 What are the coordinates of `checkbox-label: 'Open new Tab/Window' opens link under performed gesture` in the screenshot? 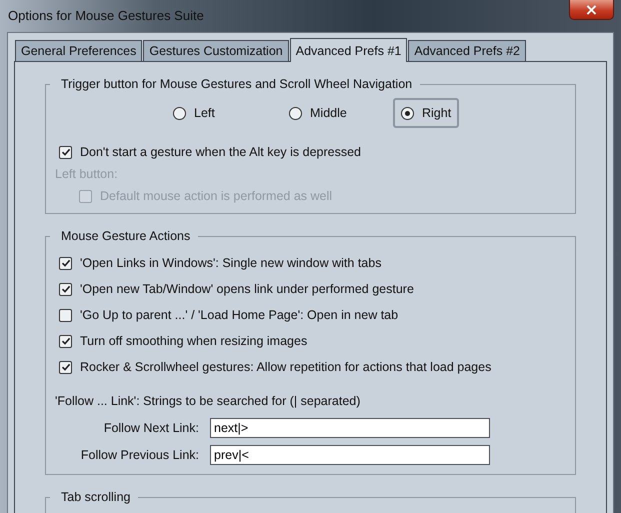 It's located at (247, 289).